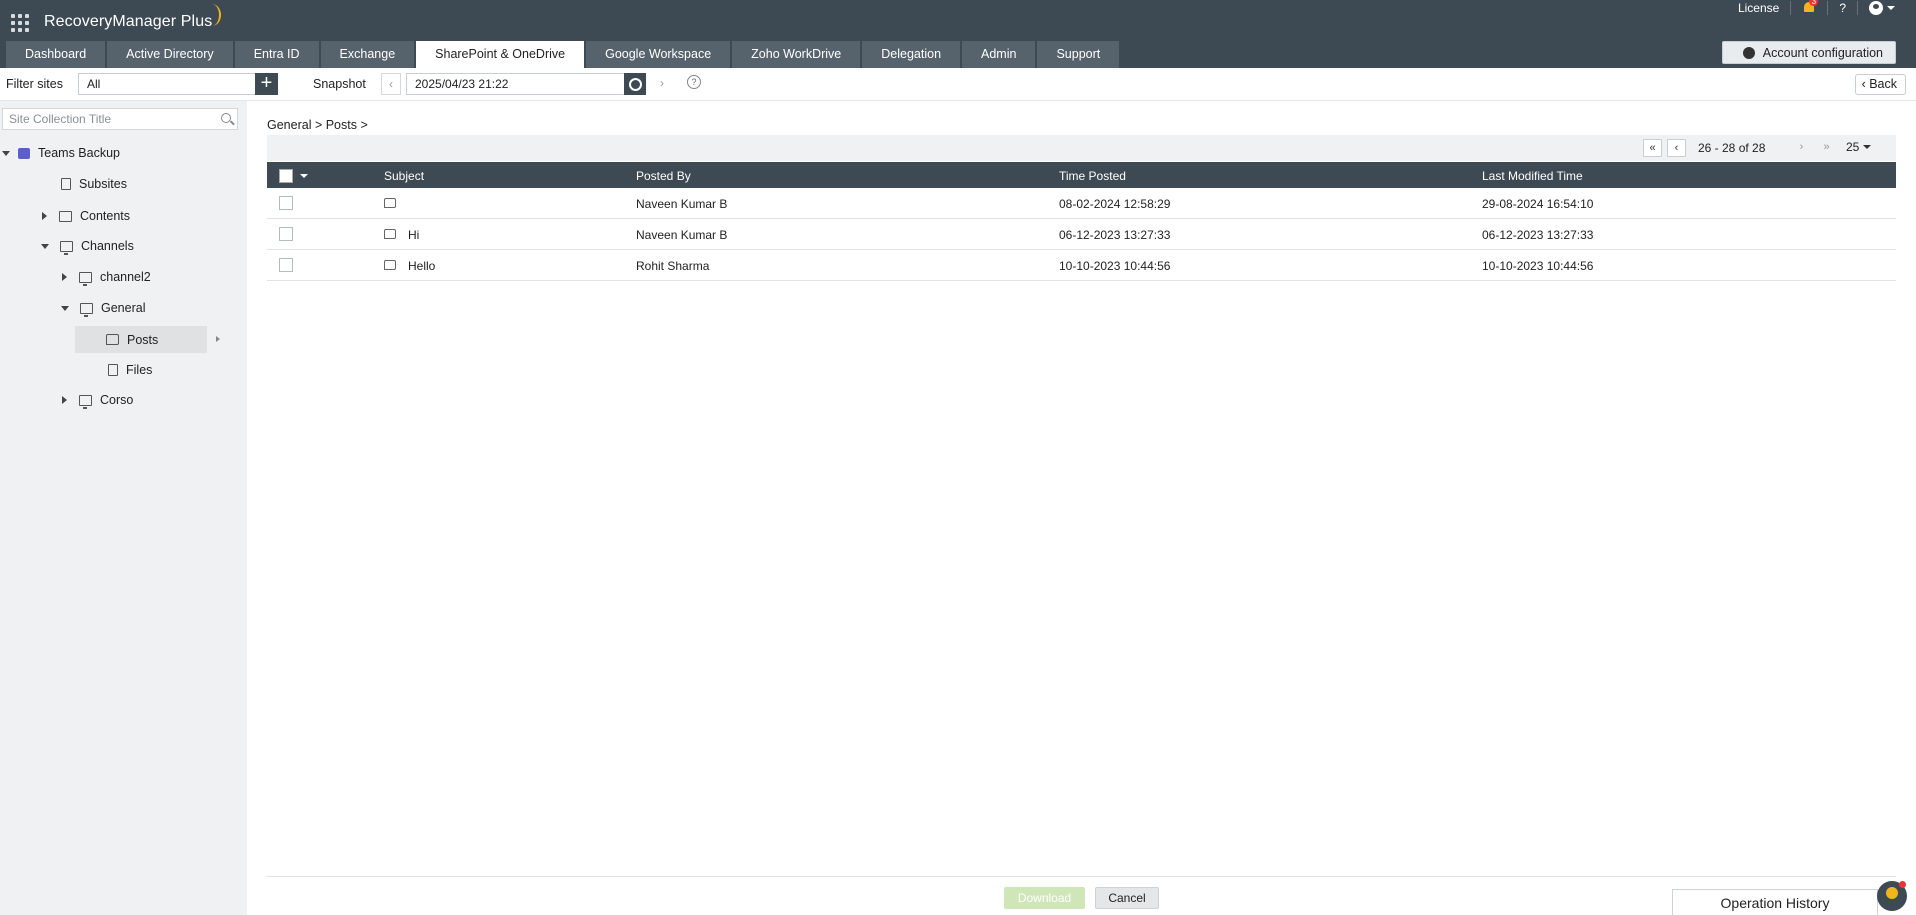 The image size is (1916, 915). What do you see at coordinates (170, 54) in the screenshot?
I see `tab-active-directory: Active Directory` at bounding box center [170, 54].